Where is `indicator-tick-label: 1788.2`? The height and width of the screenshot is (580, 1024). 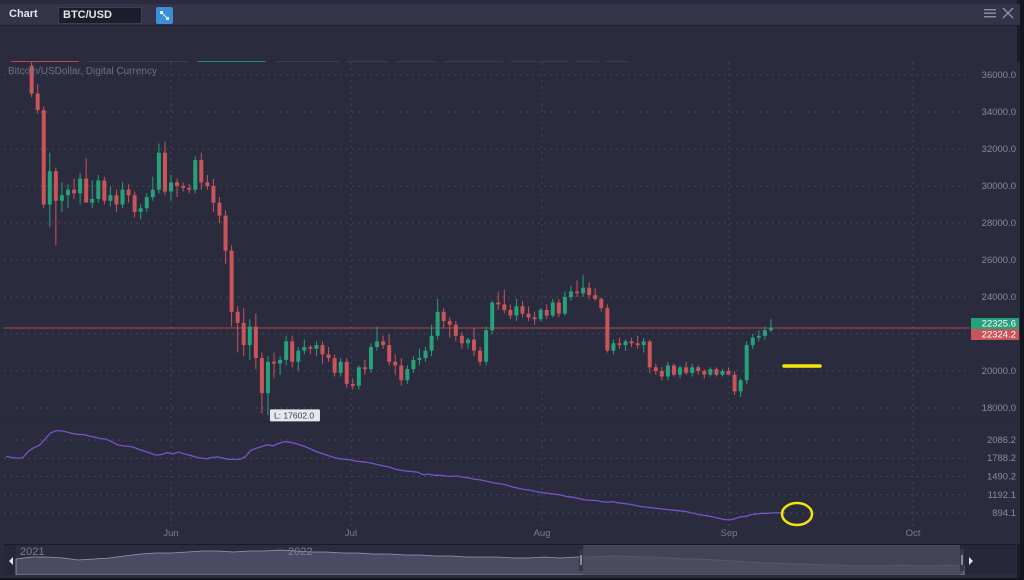
indicator-tick-label: 1788.2 is located at coordinates (1001, 458).